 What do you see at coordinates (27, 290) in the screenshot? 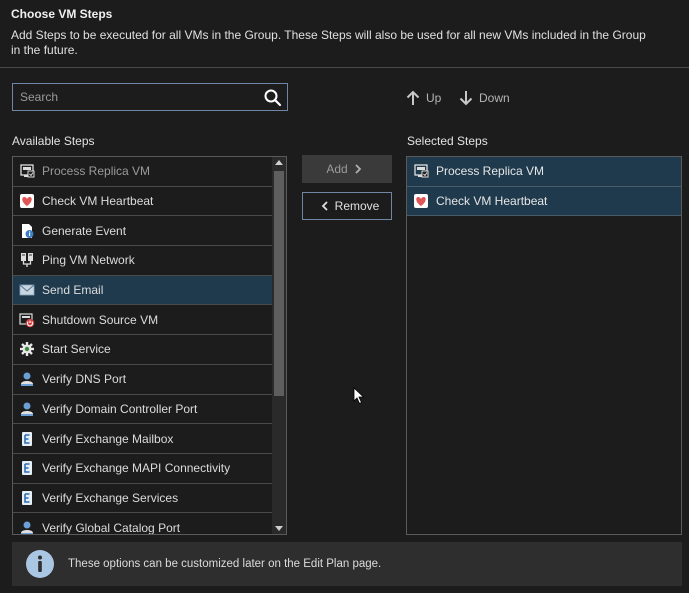
I see `email-icon` at bounding box center [27, 290].